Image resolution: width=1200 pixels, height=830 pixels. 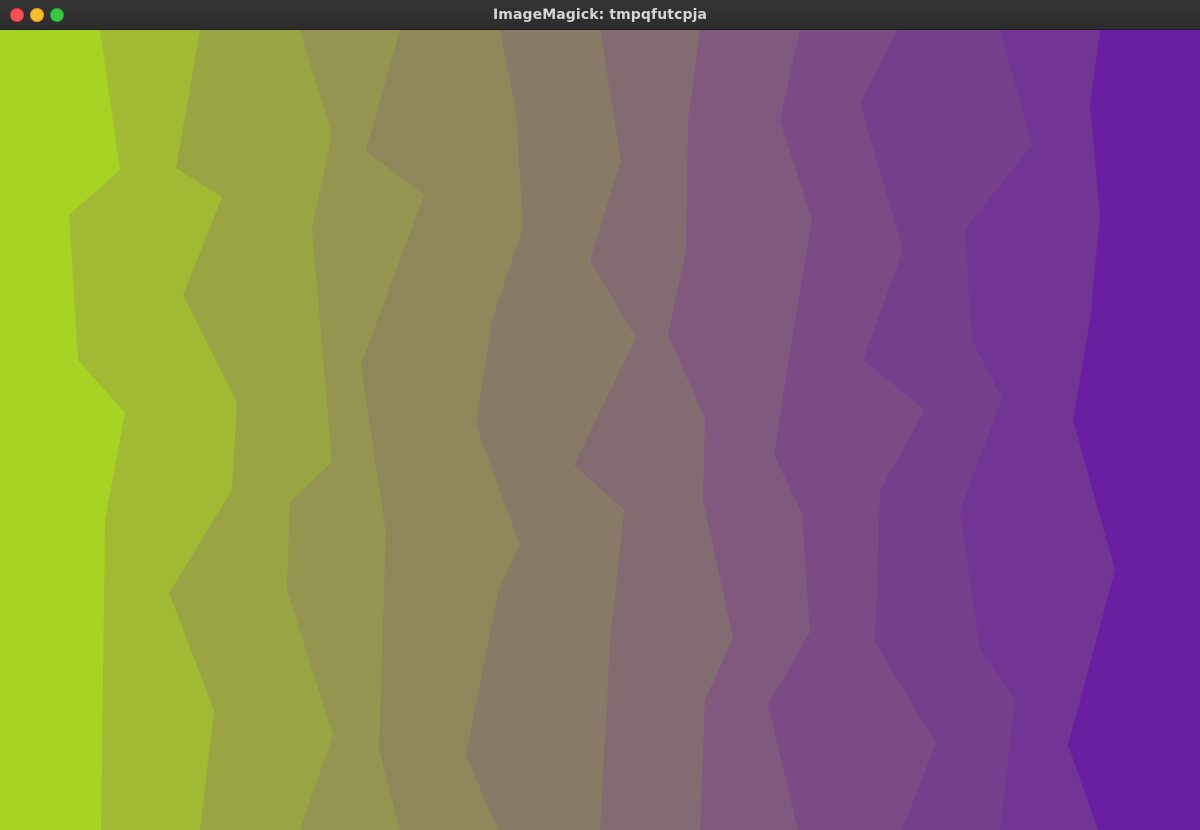 I want to click on title-bar: ImageMagick: tmpqfutcpja, so click(x=600, y=15).